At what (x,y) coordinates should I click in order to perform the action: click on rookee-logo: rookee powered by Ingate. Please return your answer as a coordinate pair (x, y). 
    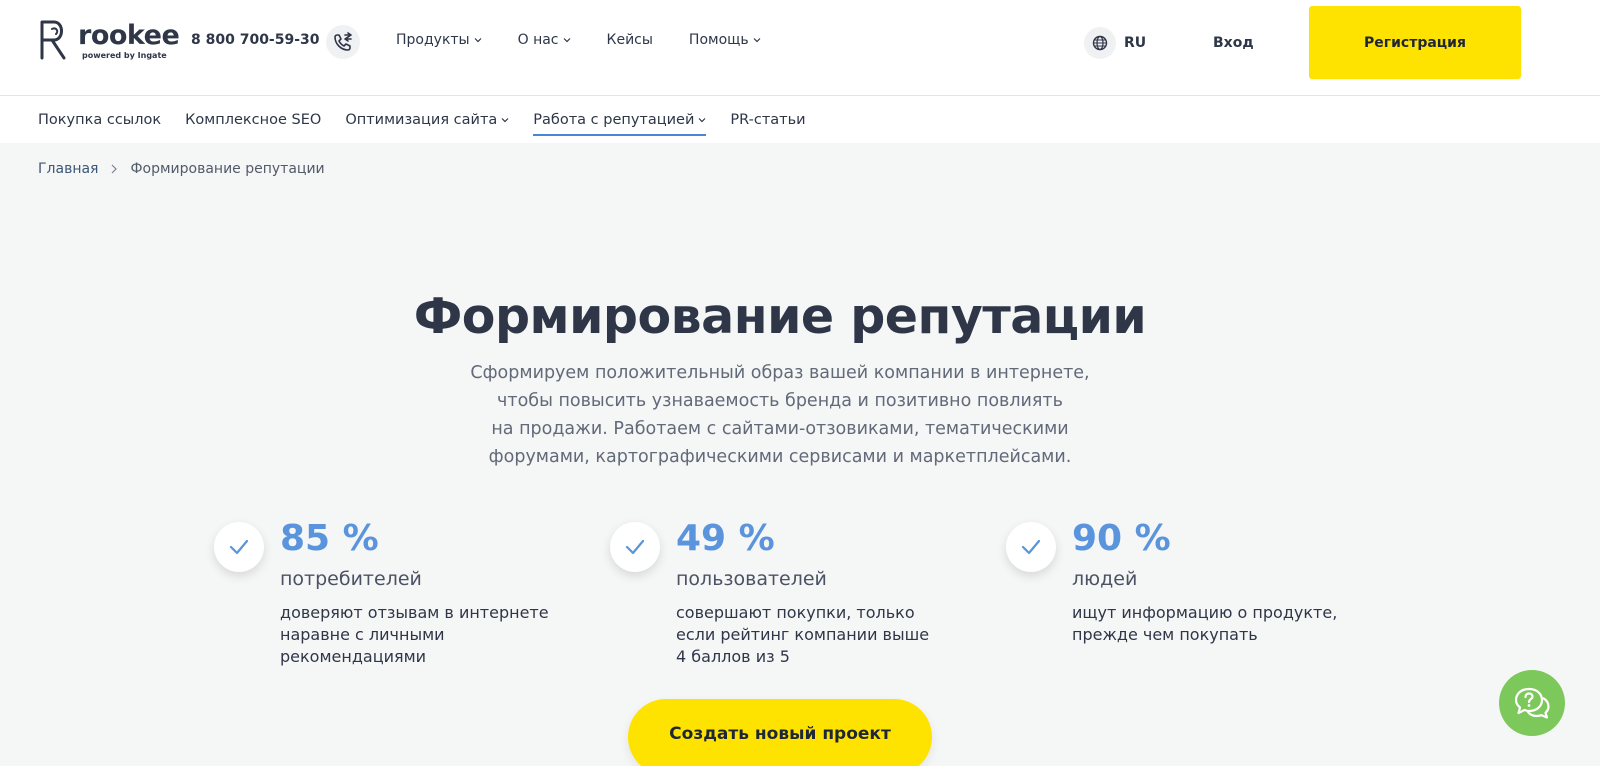
    Looking at the image, I should click on (109, 40).